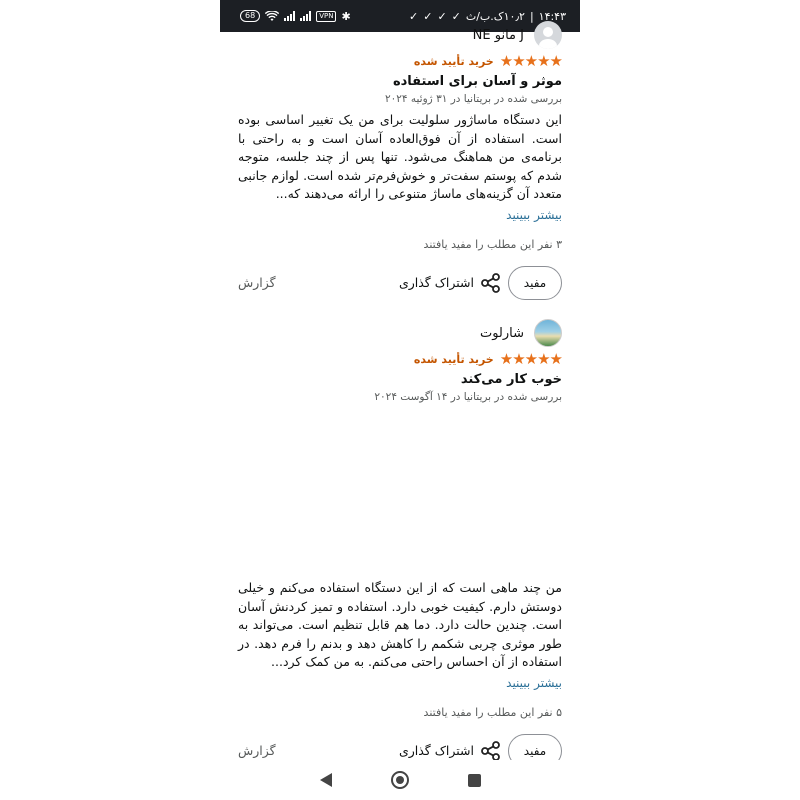 Image resolution: width=800 pixels, height=800 pixels. Describe the element at coordinates (474, 780) in the screenshot. I see `recent-apps-icon` at that location.